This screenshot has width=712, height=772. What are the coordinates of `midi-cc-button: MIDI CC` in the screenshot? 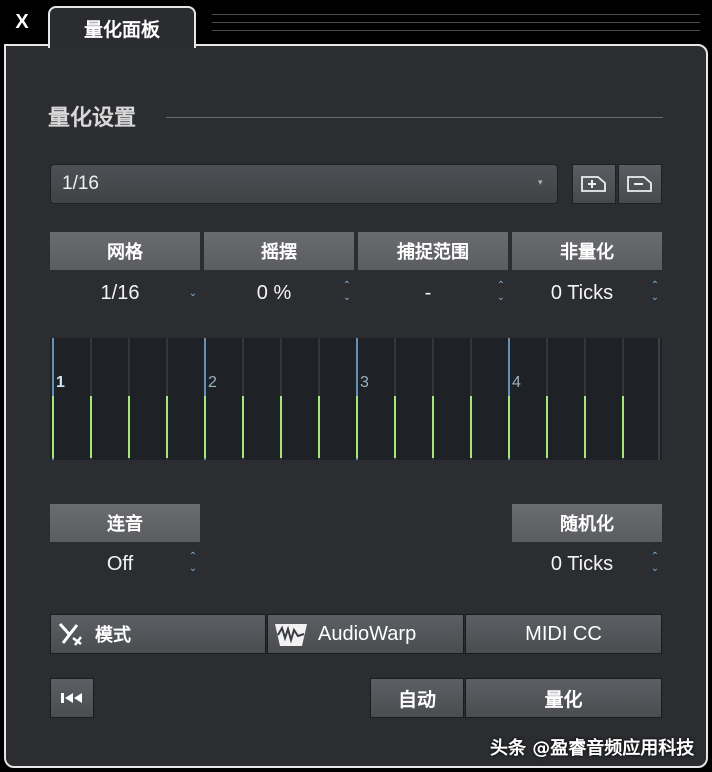 It's located at (563, 634).